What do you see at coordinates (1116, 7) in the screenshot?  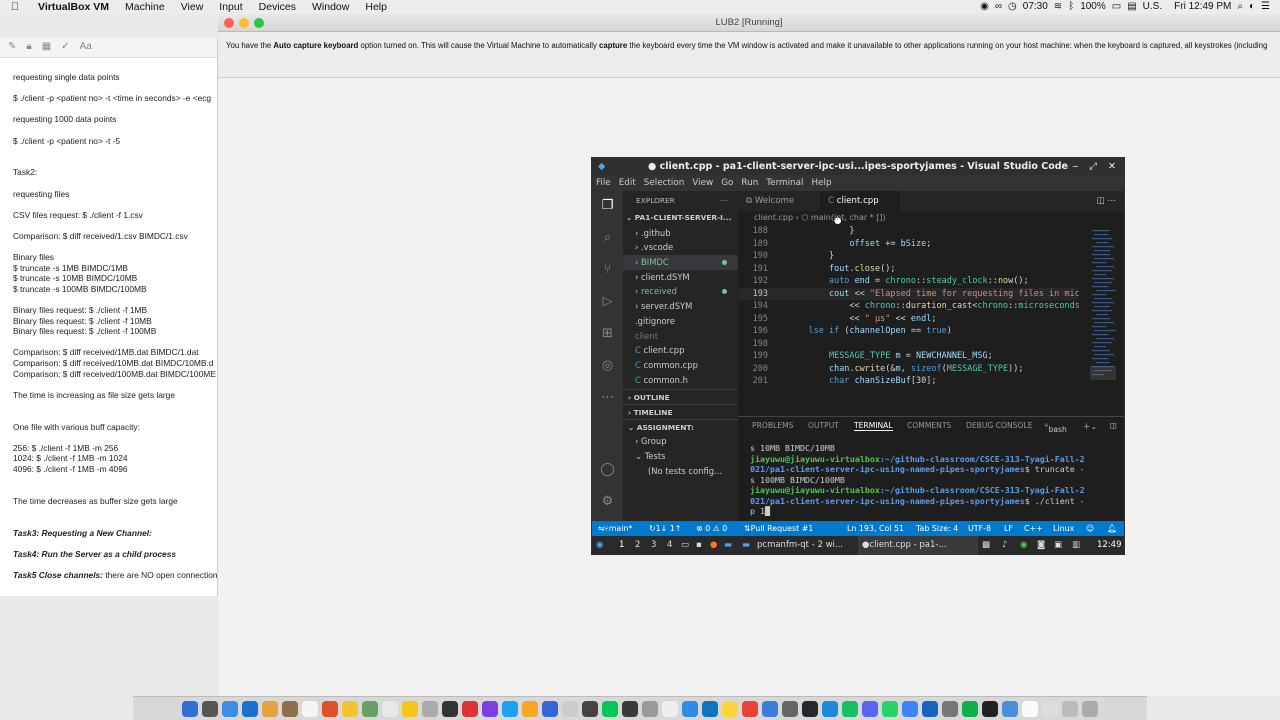 I see `battery-icon: ▭` at bounding box center [1116, 7].